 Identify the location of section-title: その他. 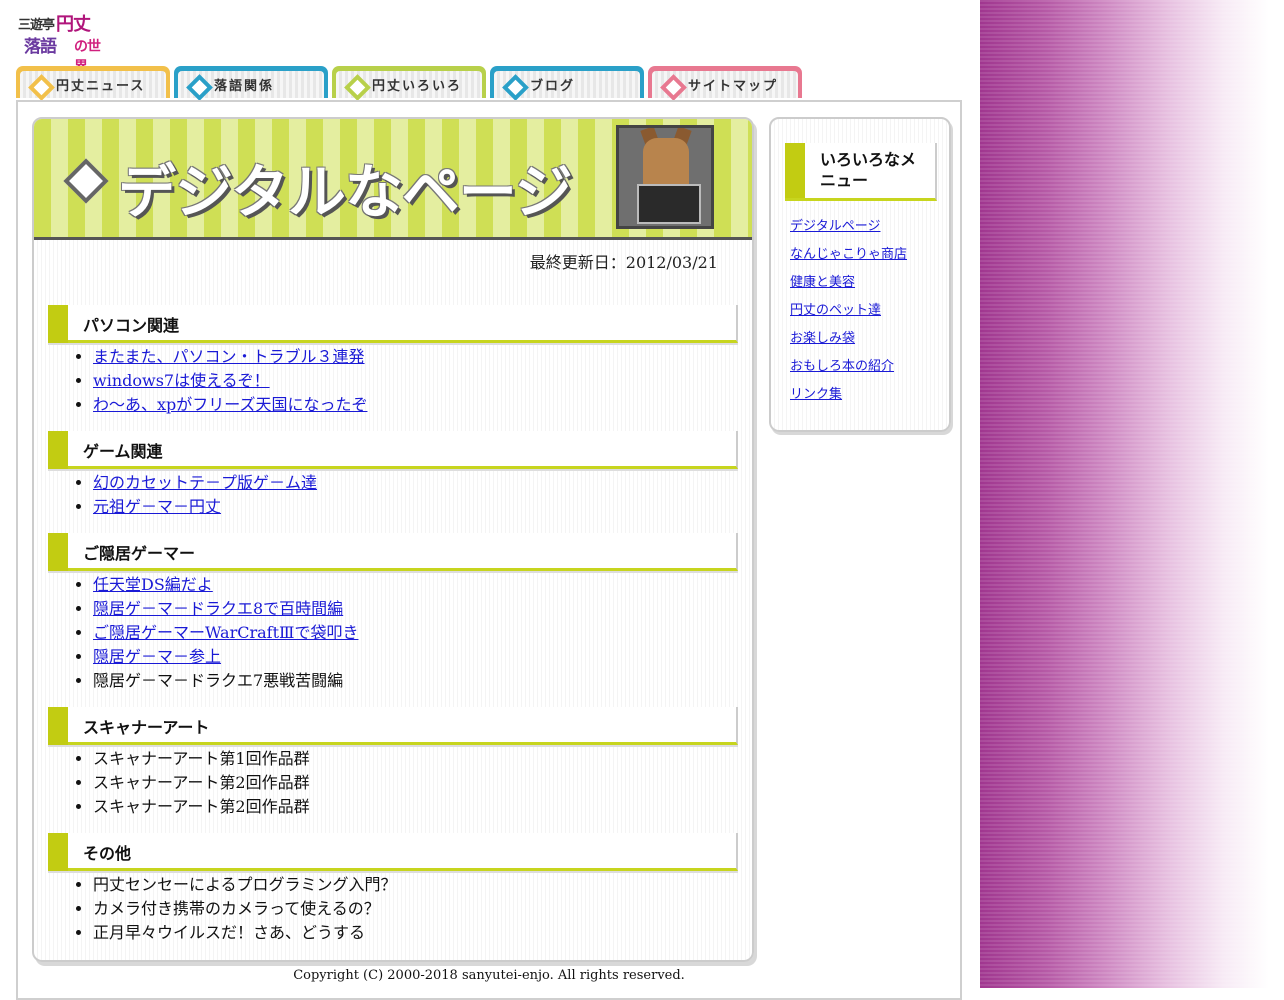
(107, 853).